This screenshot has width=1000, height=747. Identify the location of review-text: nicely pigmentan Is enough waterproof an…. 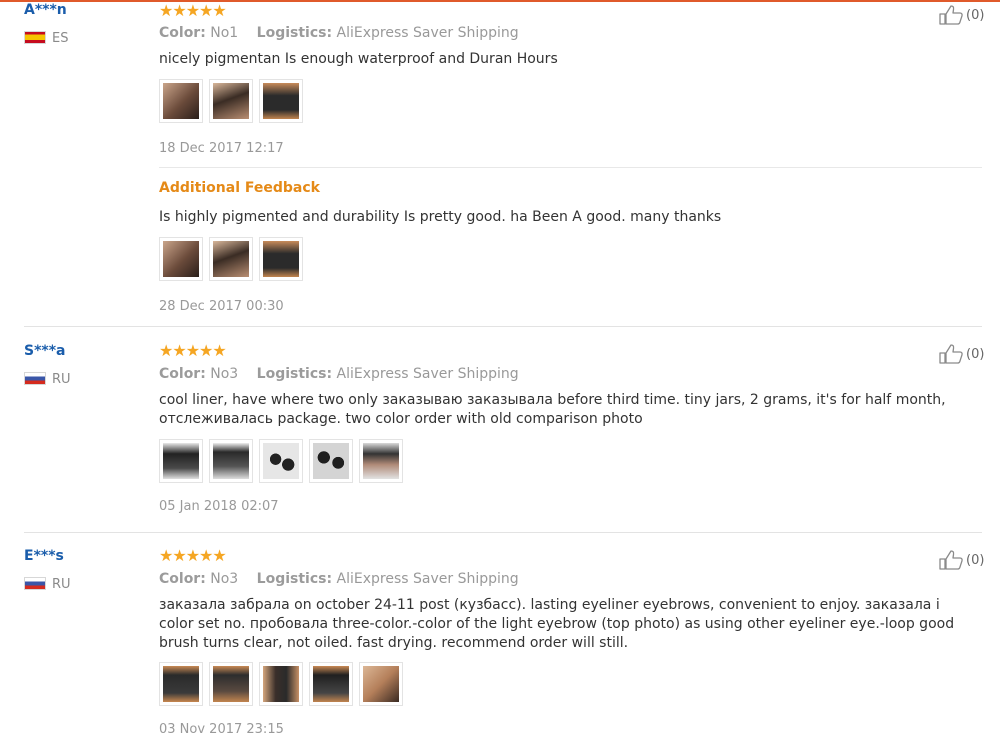
(358, 59).